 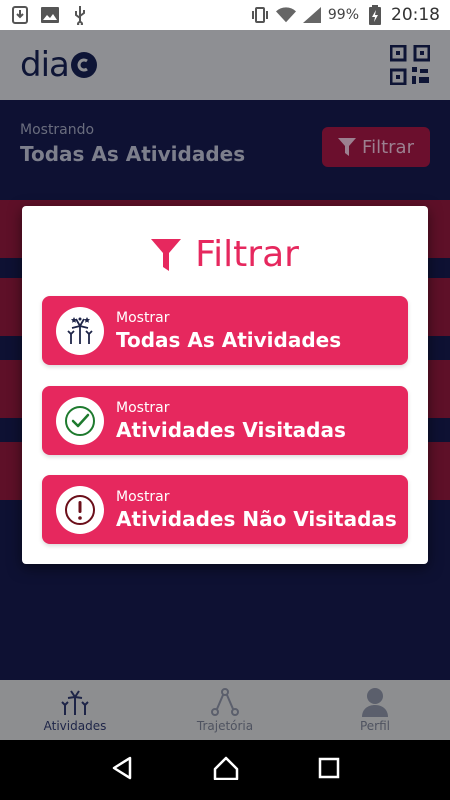 I want to click on home-icon, so click(x=226, y=770).